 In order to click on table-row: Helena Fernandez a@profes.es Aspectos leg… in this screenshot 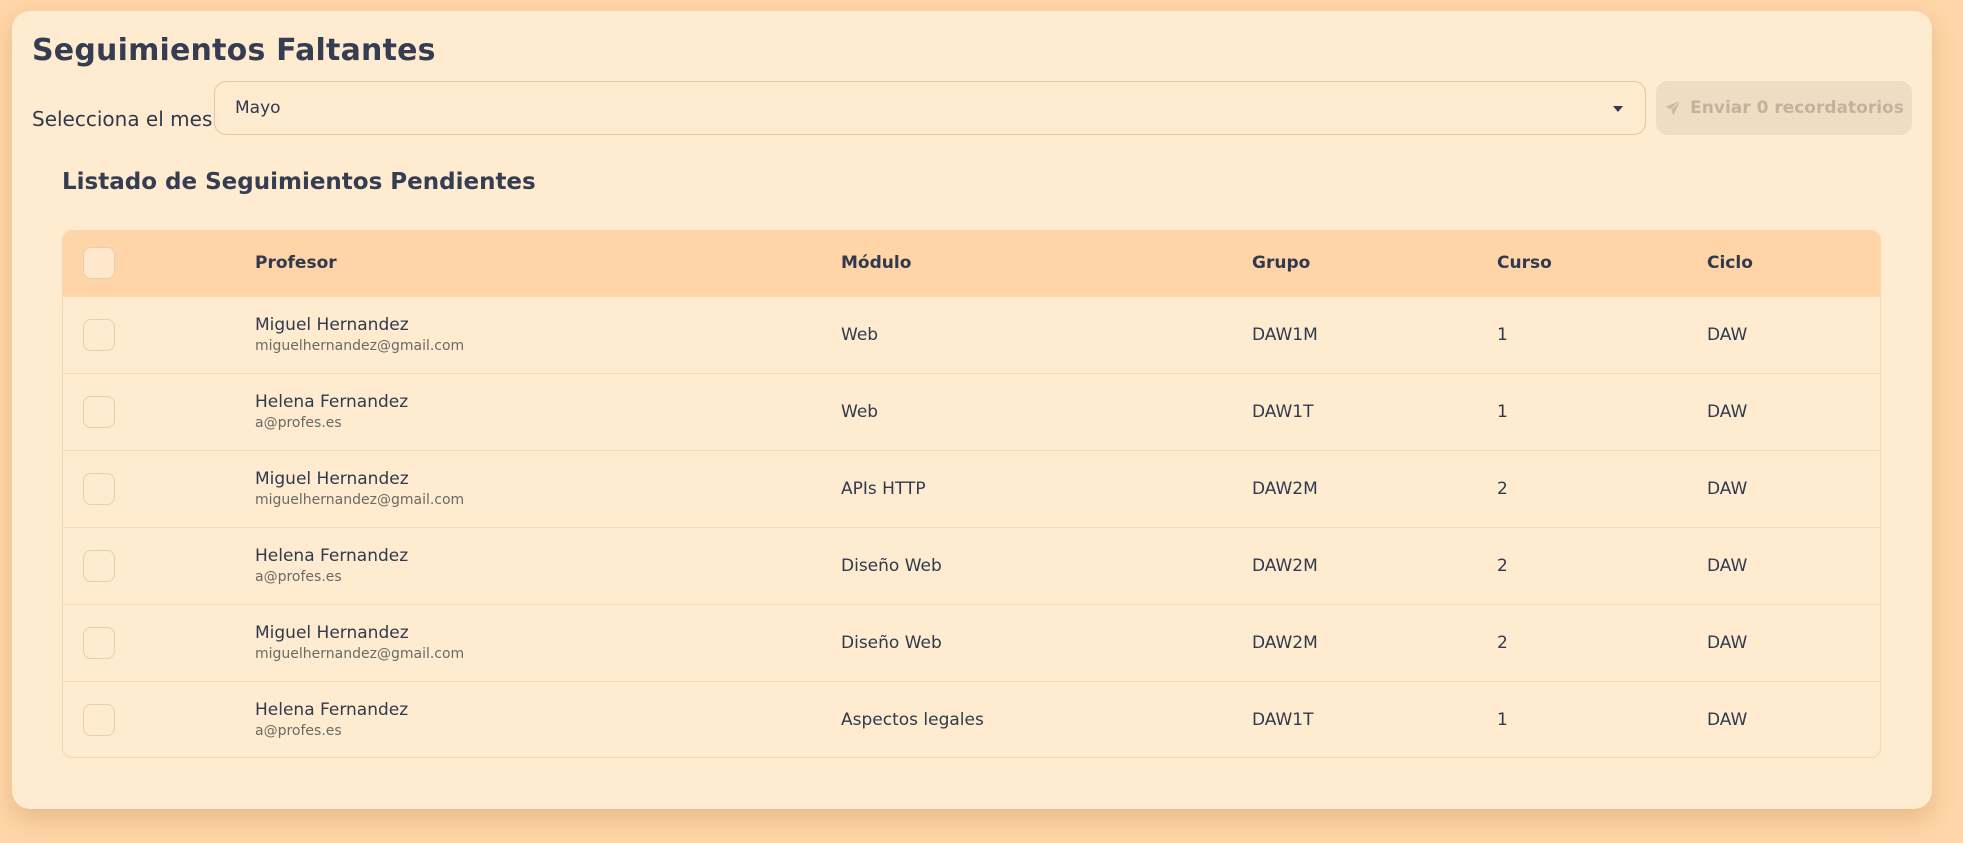, I will do `click(971, 719)`.